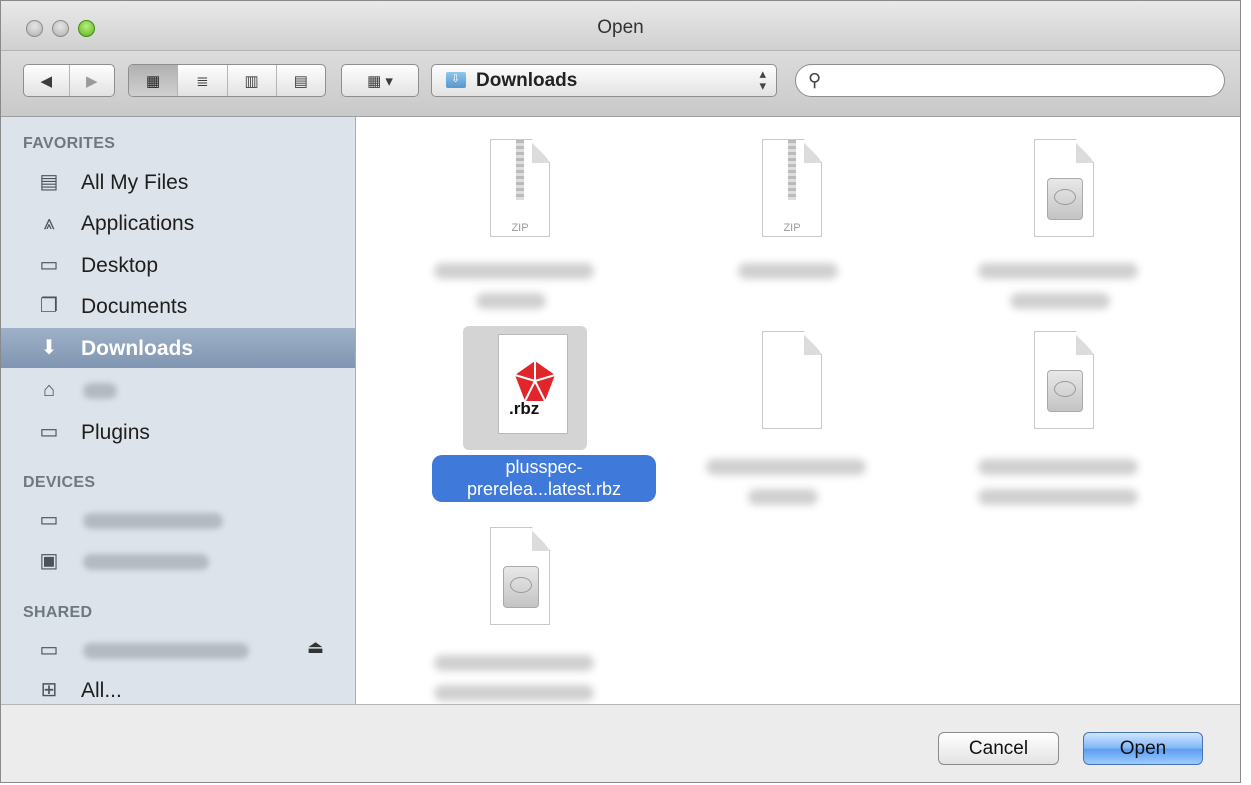 This screenshot has width=1251, height=785. I want to click on folder-icon: ▭, so click(49, 432).